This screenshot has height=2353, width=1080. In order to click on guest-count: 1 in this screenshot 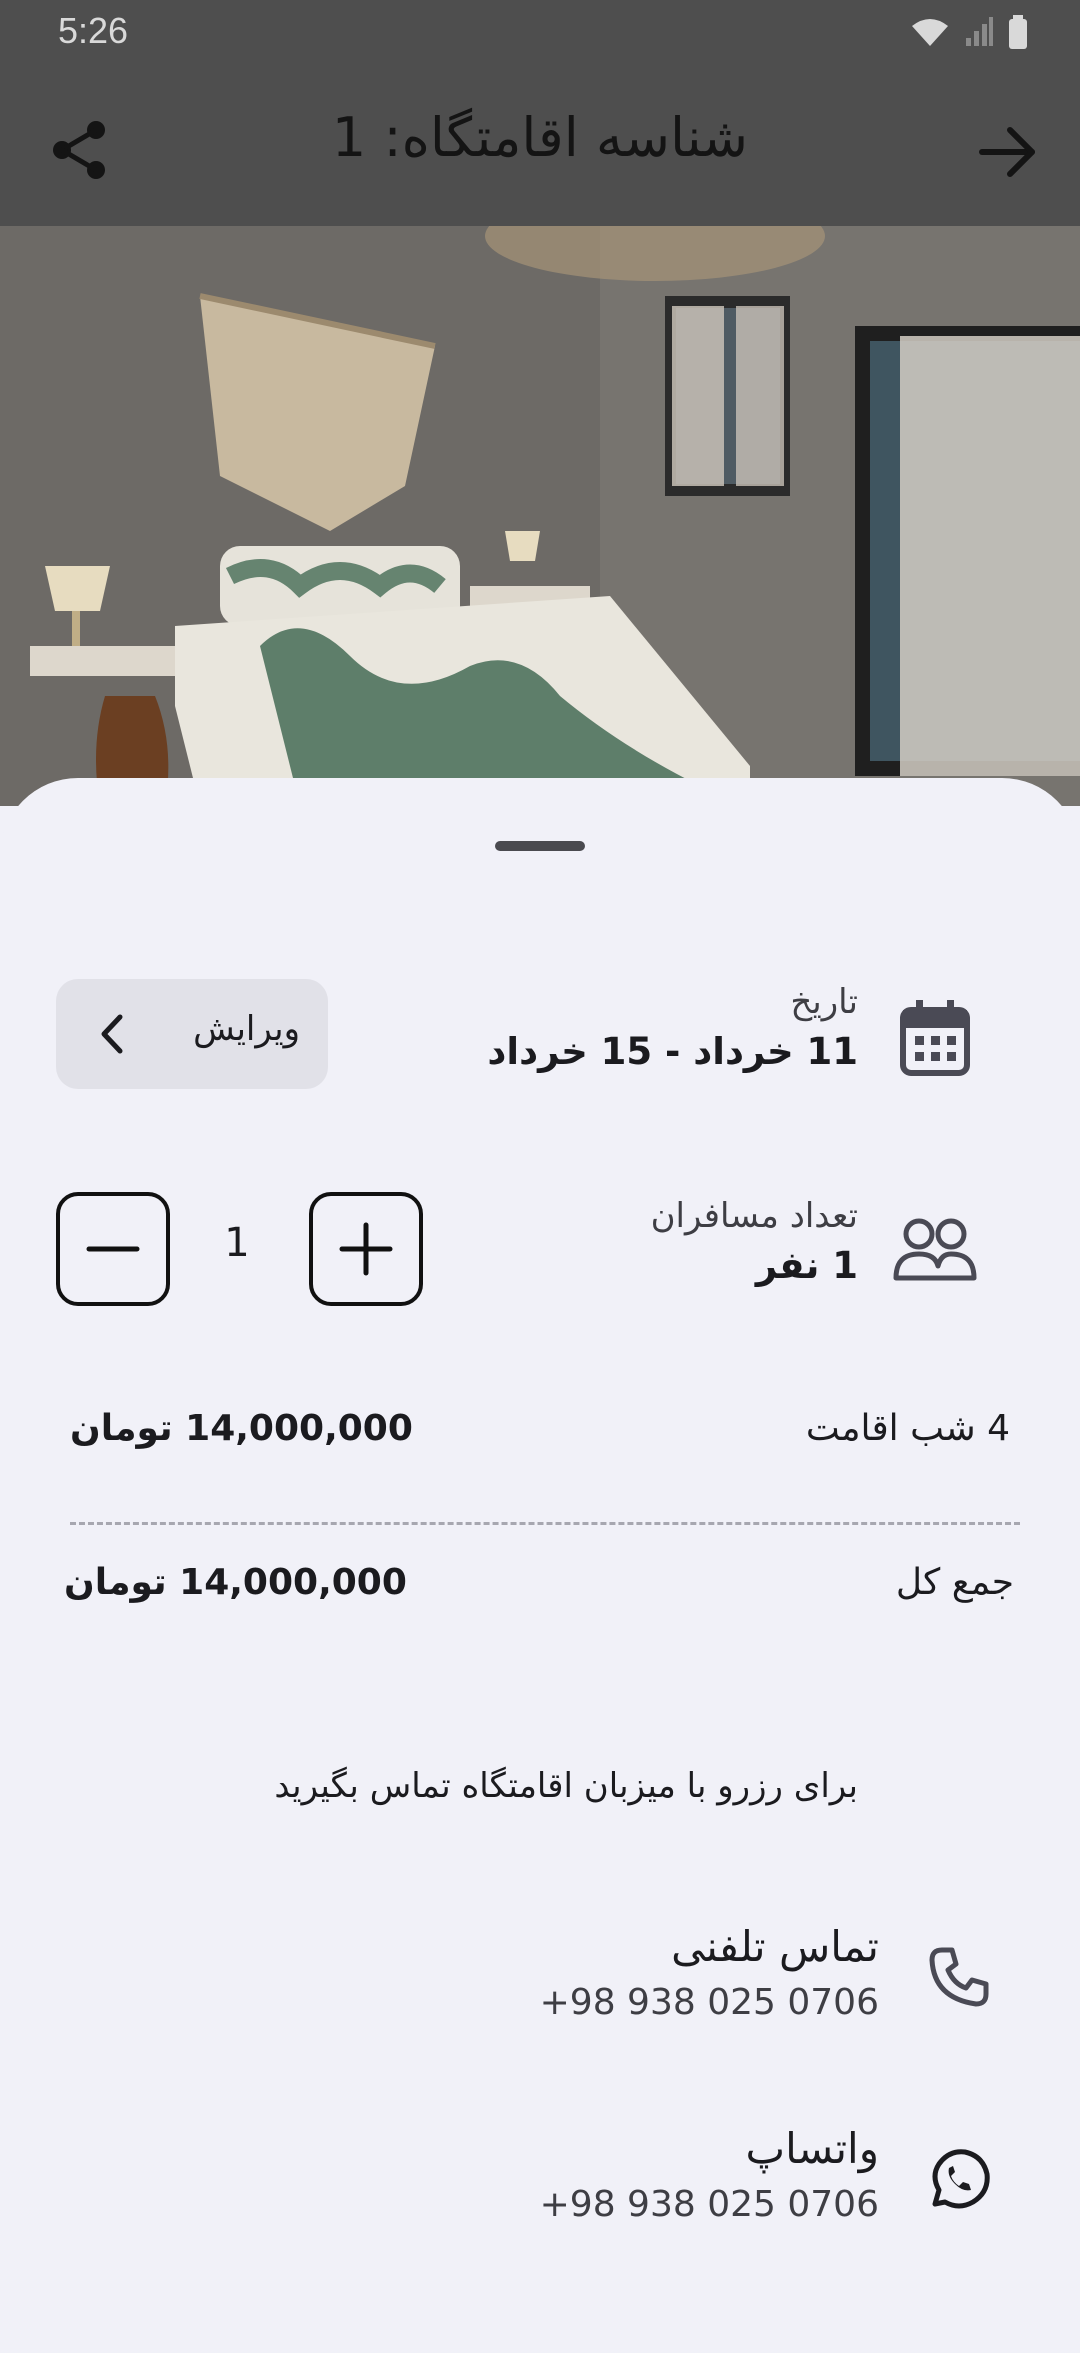, I will do `click(237, 1243)`.